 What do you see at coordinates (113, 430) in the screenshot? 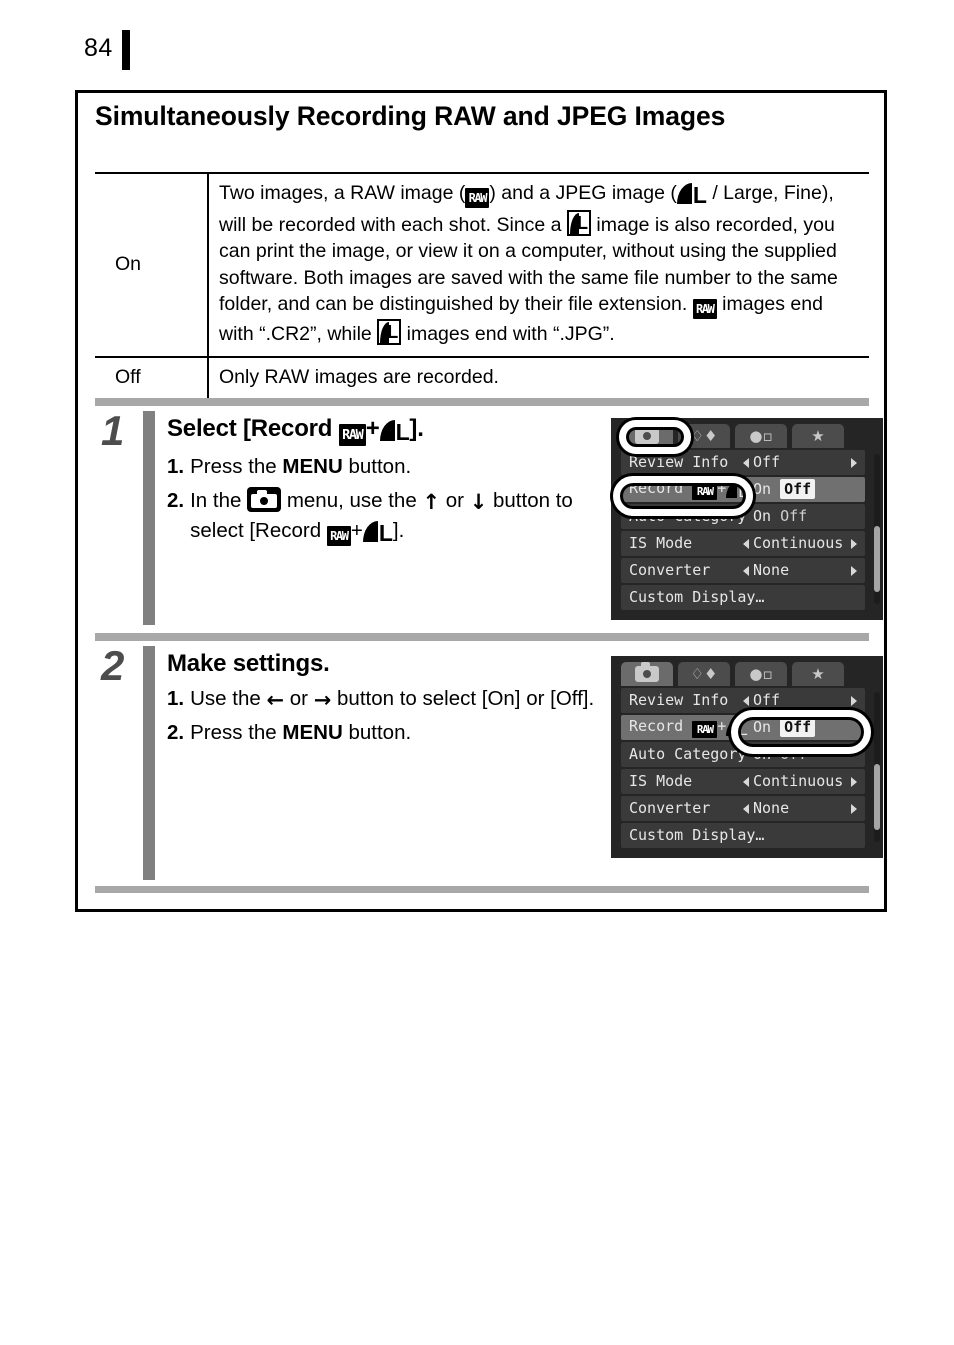
I see `step-1-number: 1` at bounding box center [113, 430].